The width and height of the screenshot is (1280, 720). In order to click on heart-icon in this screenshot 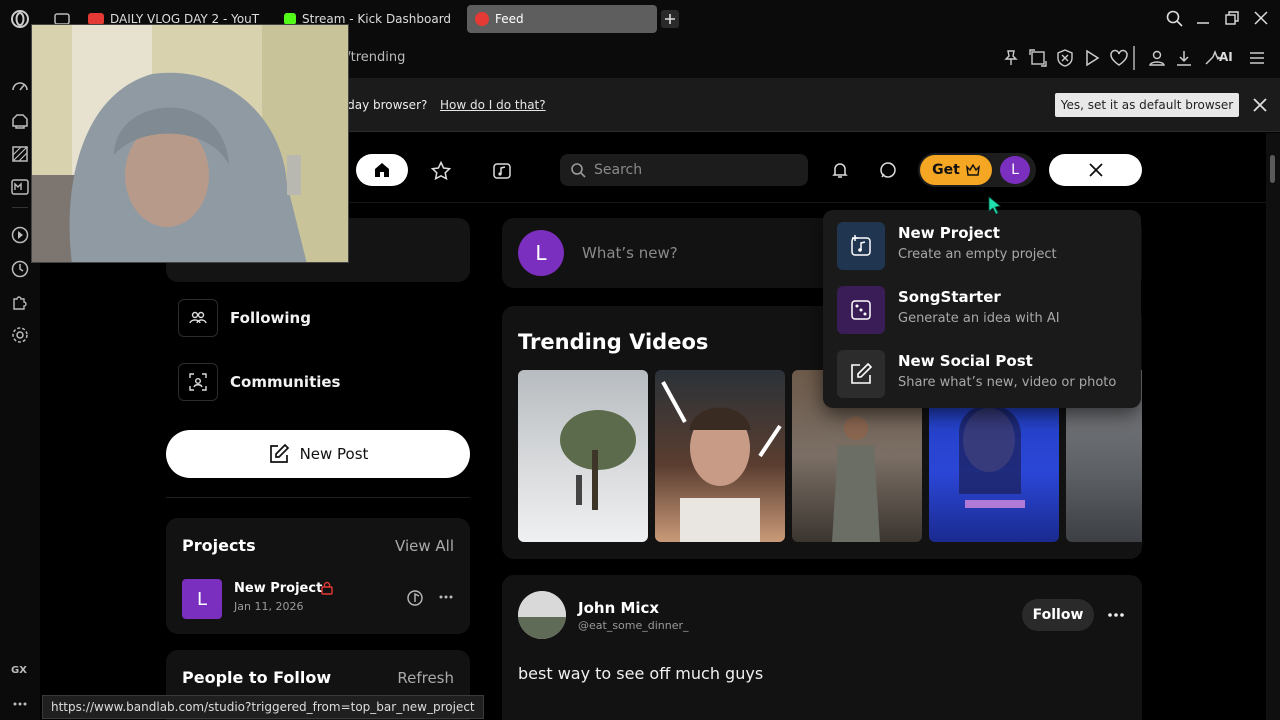, I will do `click(1119, 58)`.